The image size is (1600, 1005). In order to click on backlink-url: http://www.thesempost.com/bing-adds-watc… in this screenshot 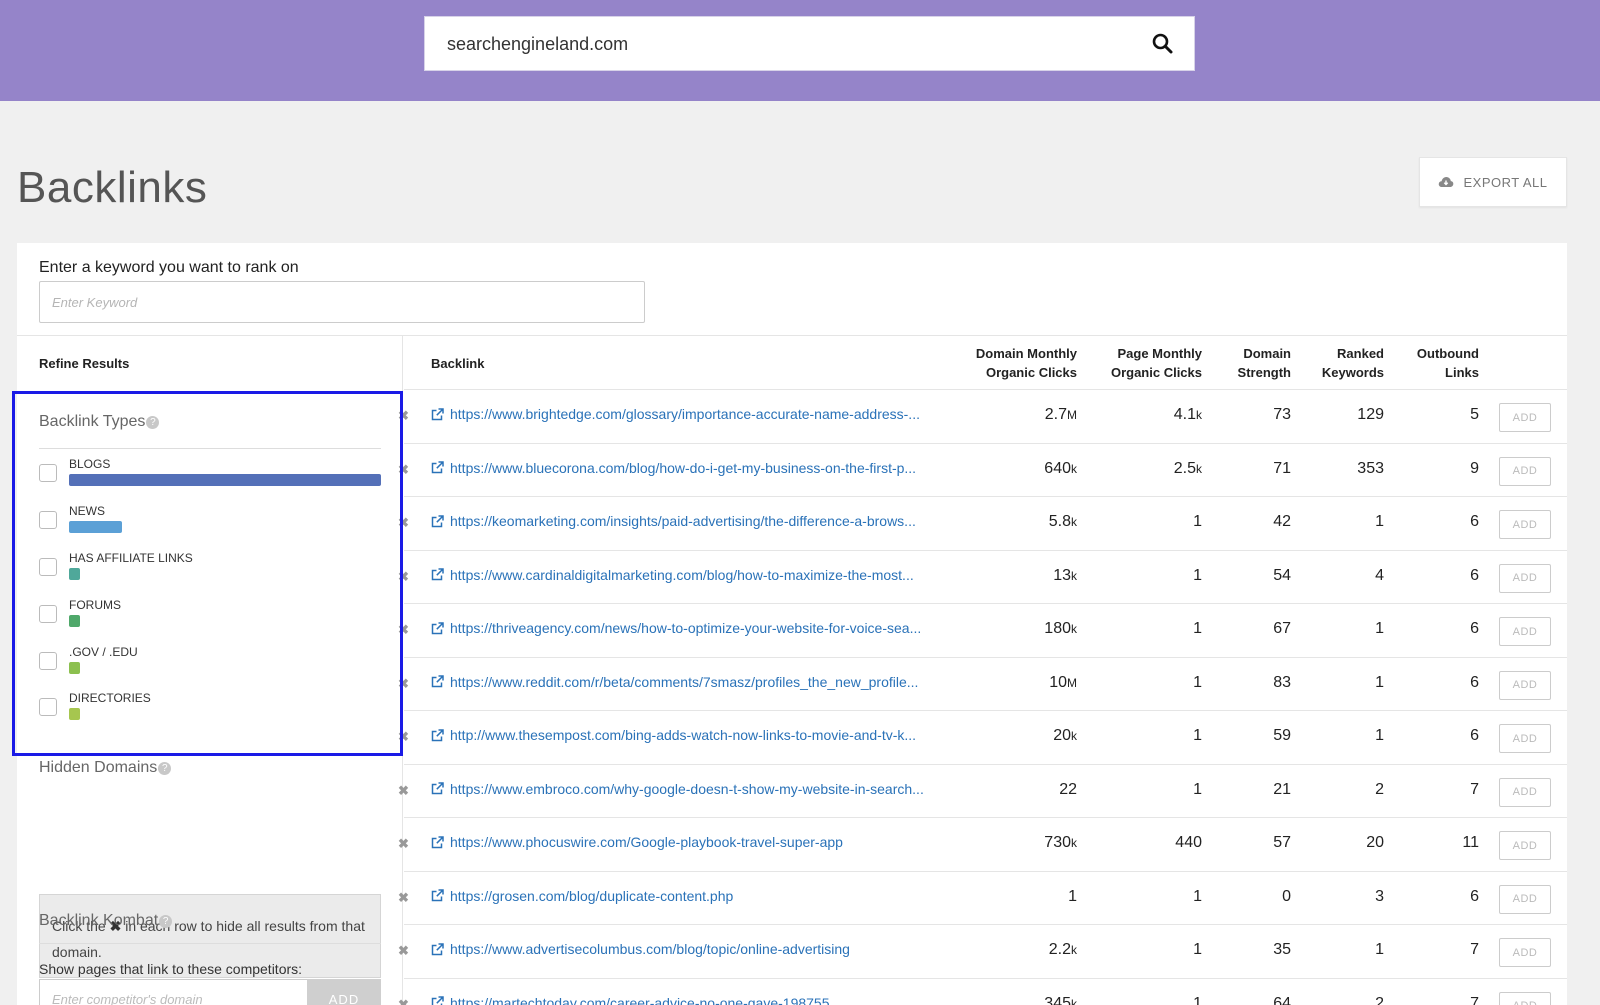, I will do `click(683, 735)`.